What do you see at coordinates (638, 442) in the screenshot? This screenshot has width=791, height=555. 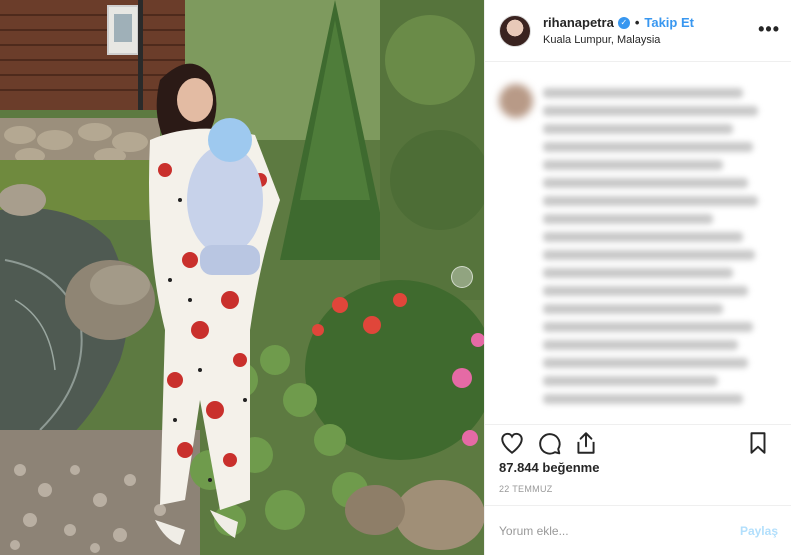 I see `post-actions` at bounding box center [638, 442].